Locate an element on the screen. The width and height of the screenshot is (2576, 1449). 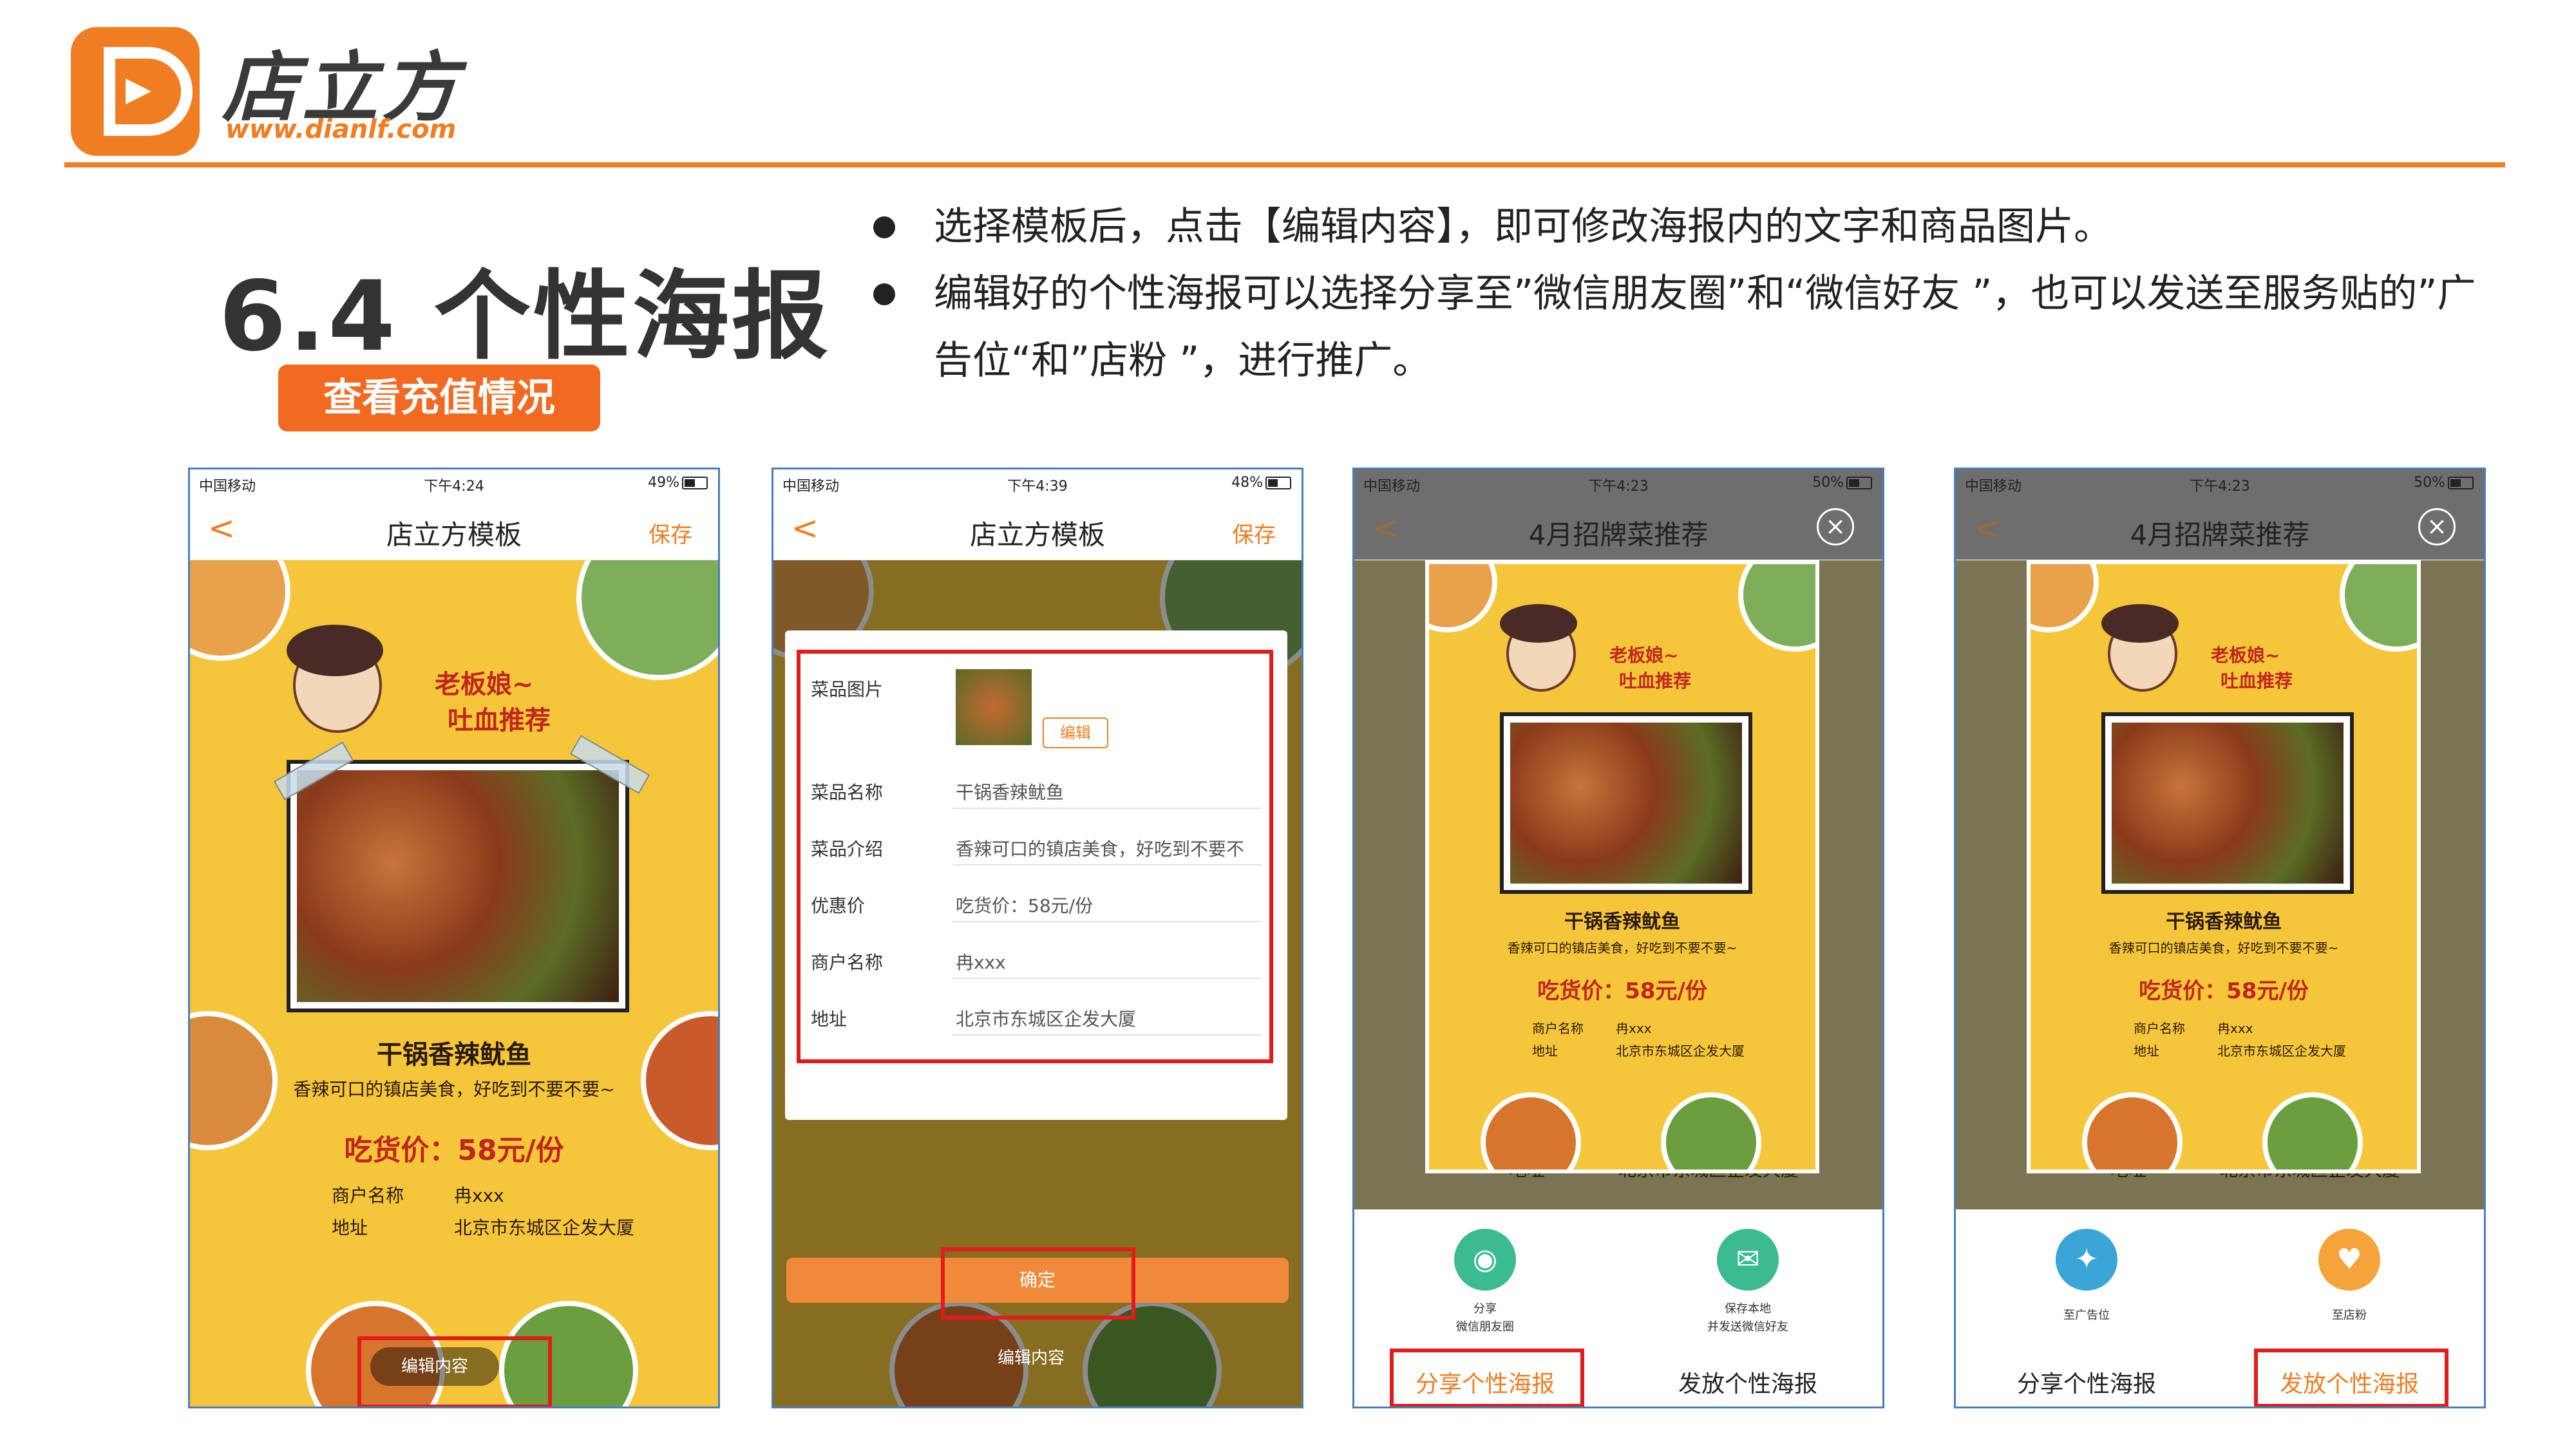
tab-share-poster: 分享个性海报 is located at coordinates (2086, 1382).